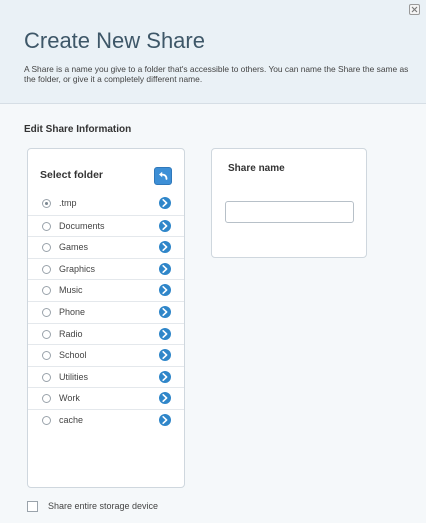 The width and height of the screenshot is (426, 523). What do you see at coordinates (71, 419) in the screenshot?
I see `folder-name: cache` at bounding box center [71, 419].